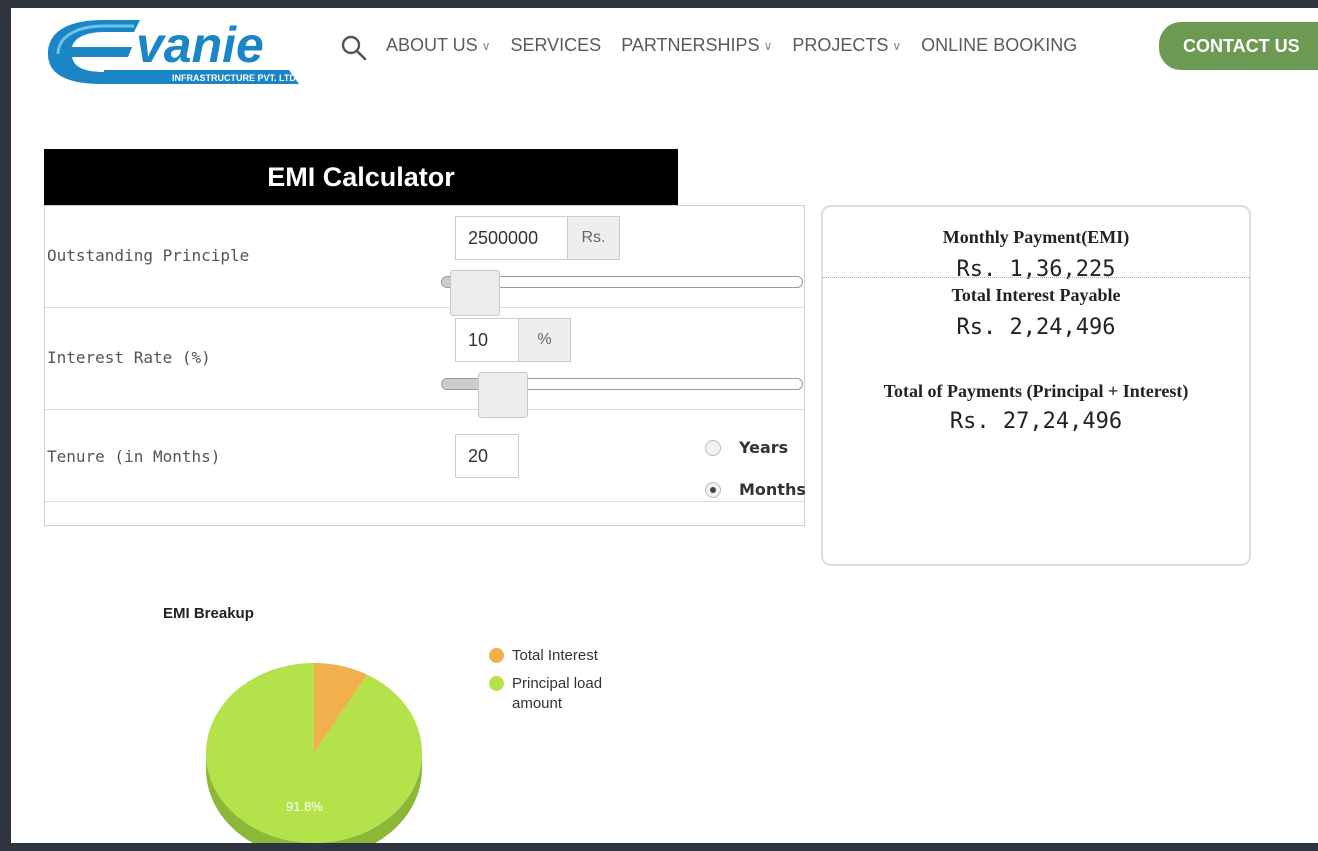 The height and width of the screenshot is (851, 1318). I want to click on radio-months-label: Months, so click(772, 489).